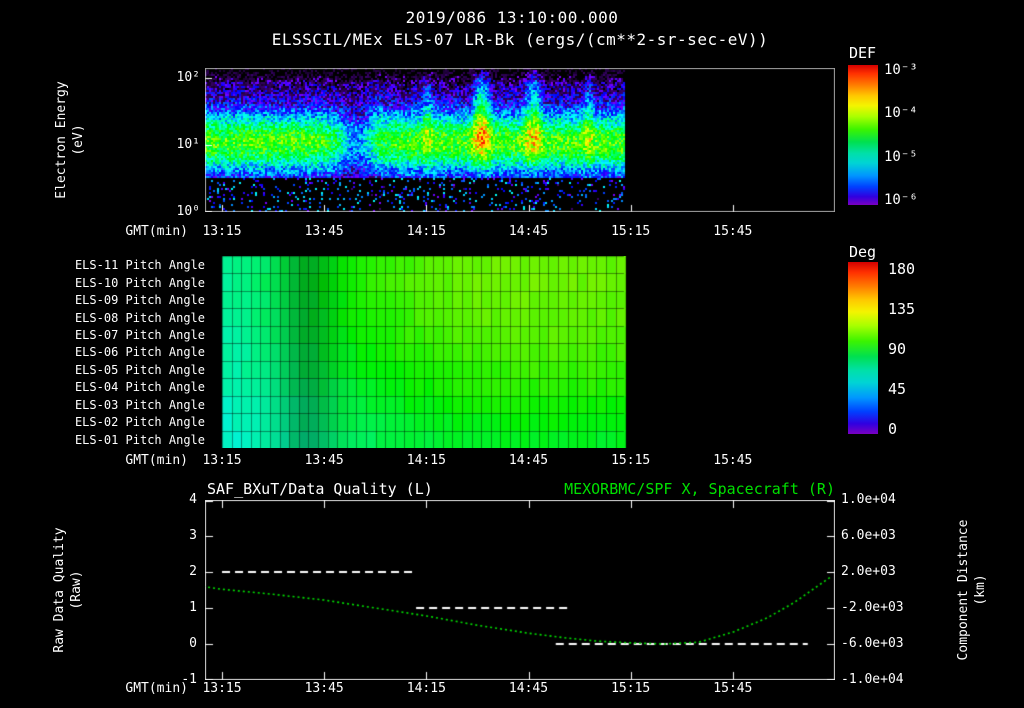  I want to click on line-right-title: MEXORBMC/SPF X, Spacecraft (R), so click(699, 489).